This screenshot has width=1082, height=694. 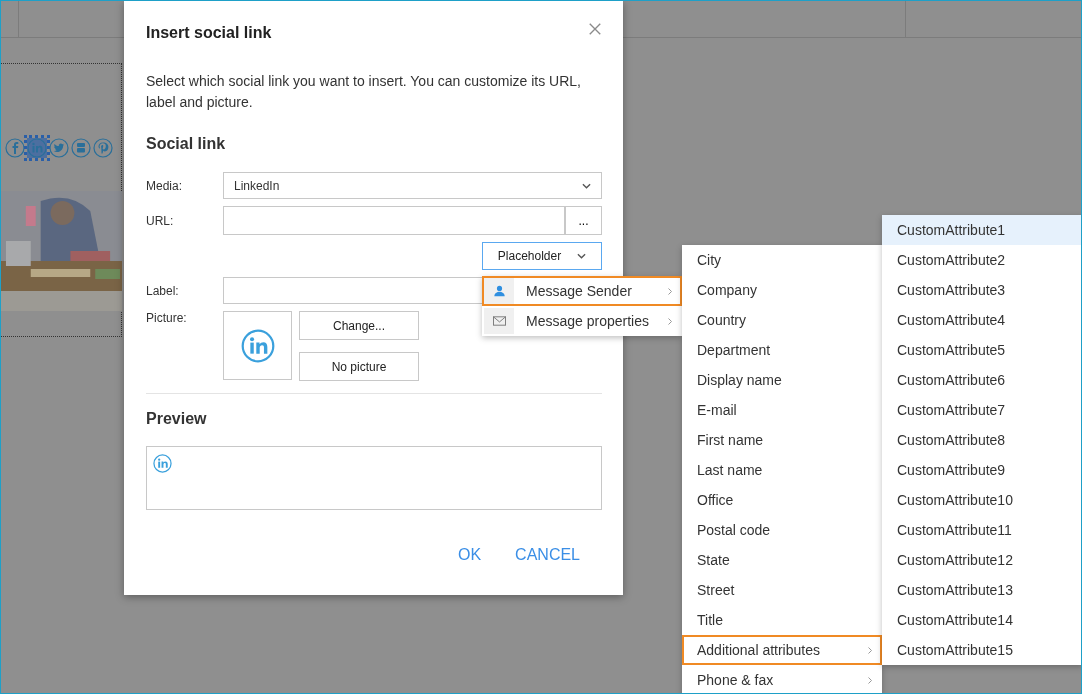 I want to click on menu-item-label: Message properties, so click(x=588, y=321).